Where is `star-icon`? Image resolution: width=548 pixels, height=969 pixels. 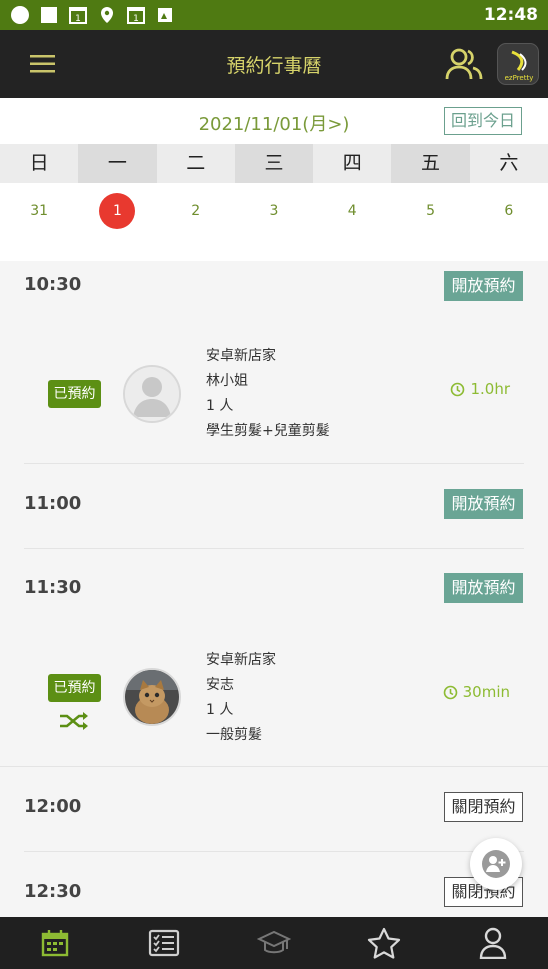 star-icon is located at coordinates (383, 943).